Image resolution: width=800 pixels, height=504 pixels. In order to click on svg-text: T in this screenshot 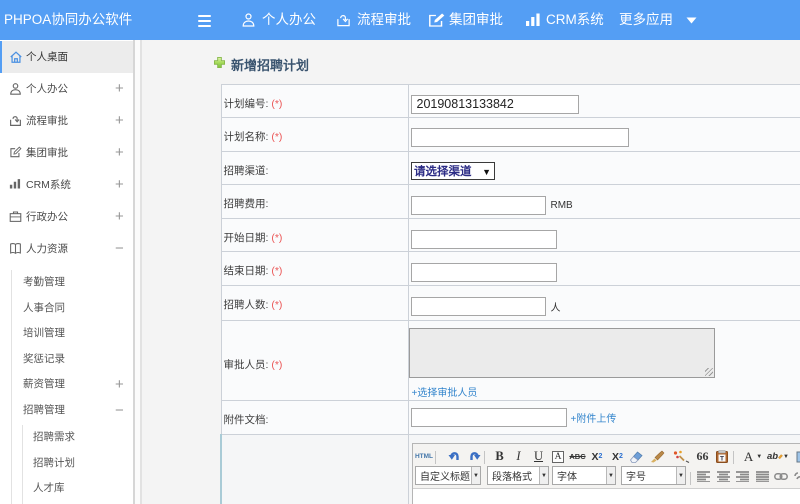, I will do `click(722, 459)`.